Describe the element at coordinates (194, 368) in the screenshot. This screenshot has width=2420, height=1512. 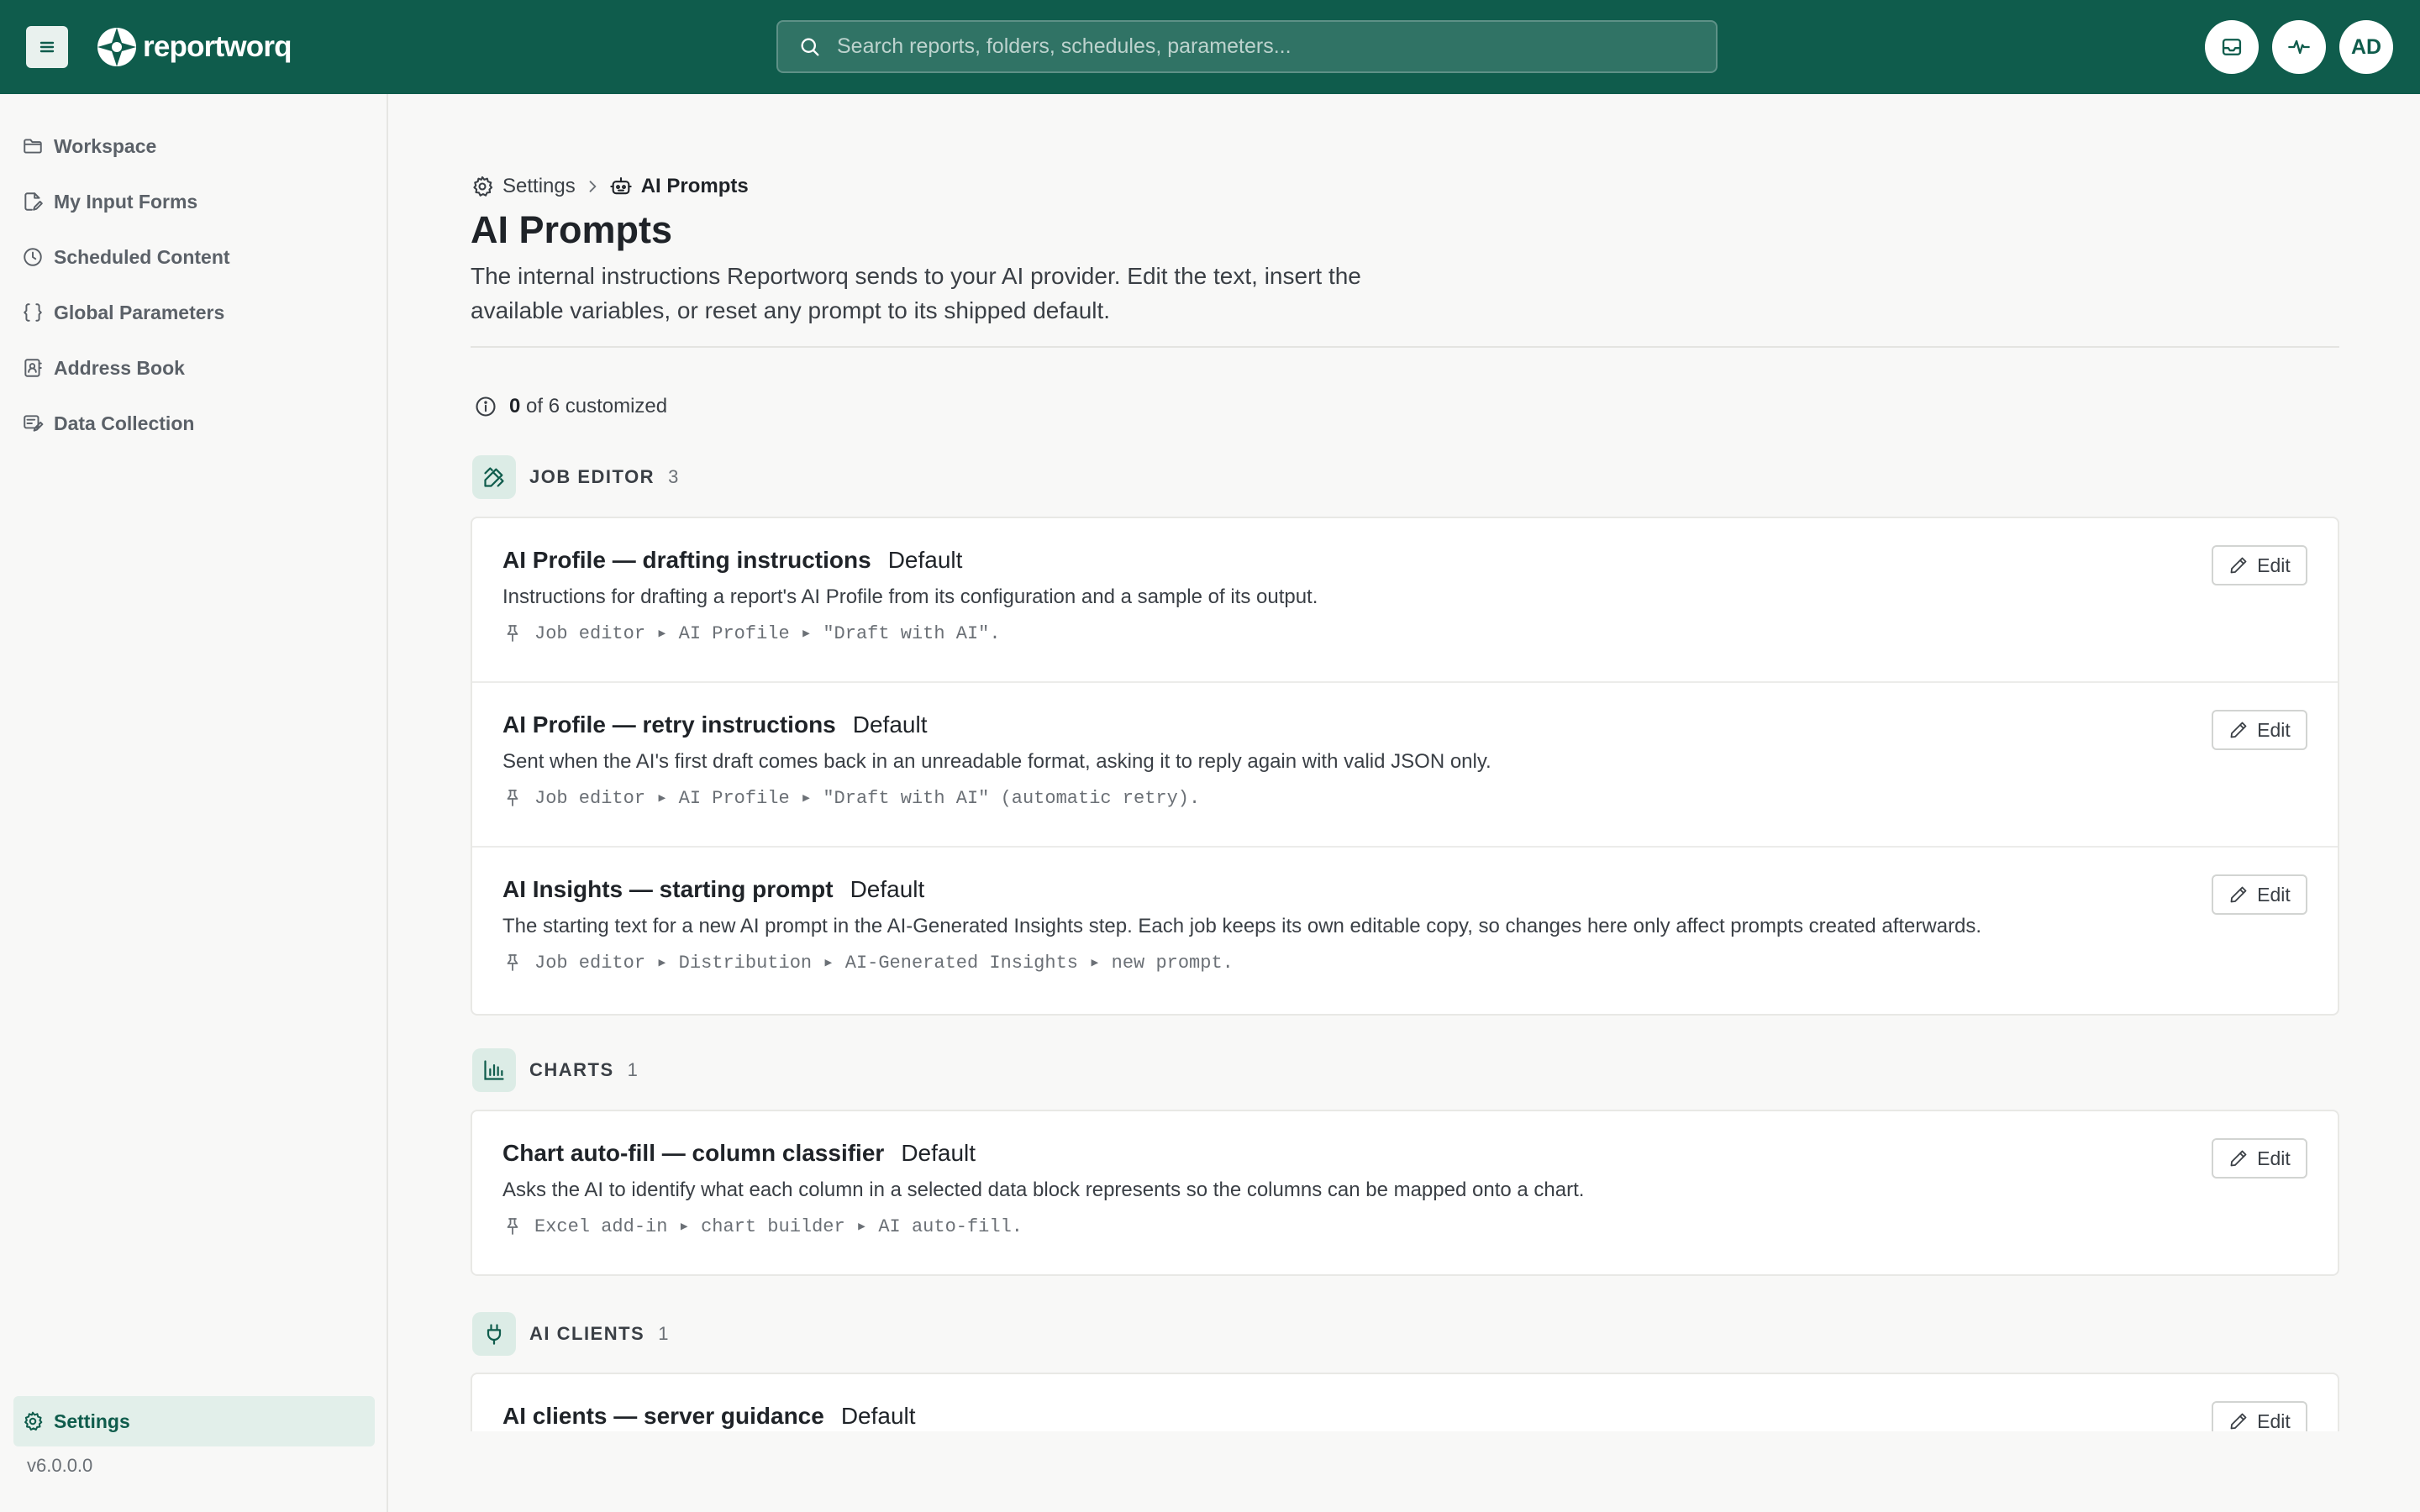
I see `sidebar-item-address-book: Address Book` at that location.